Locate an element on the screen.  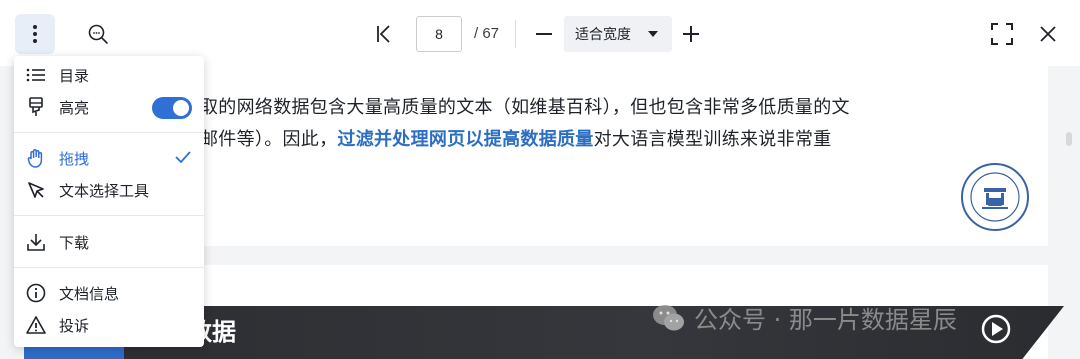
zoom-in-button is located at coordinates (691, 34).